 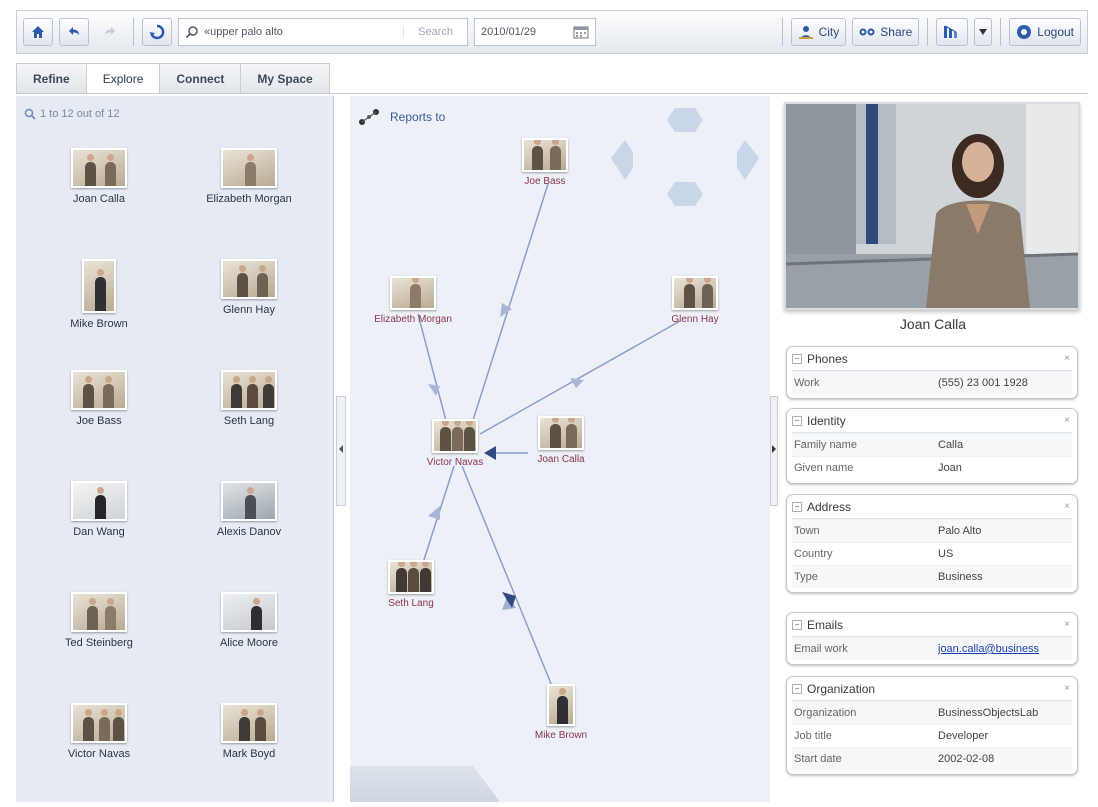 I want to click on result-item: Dan Wang, so click(x=99, y=536).